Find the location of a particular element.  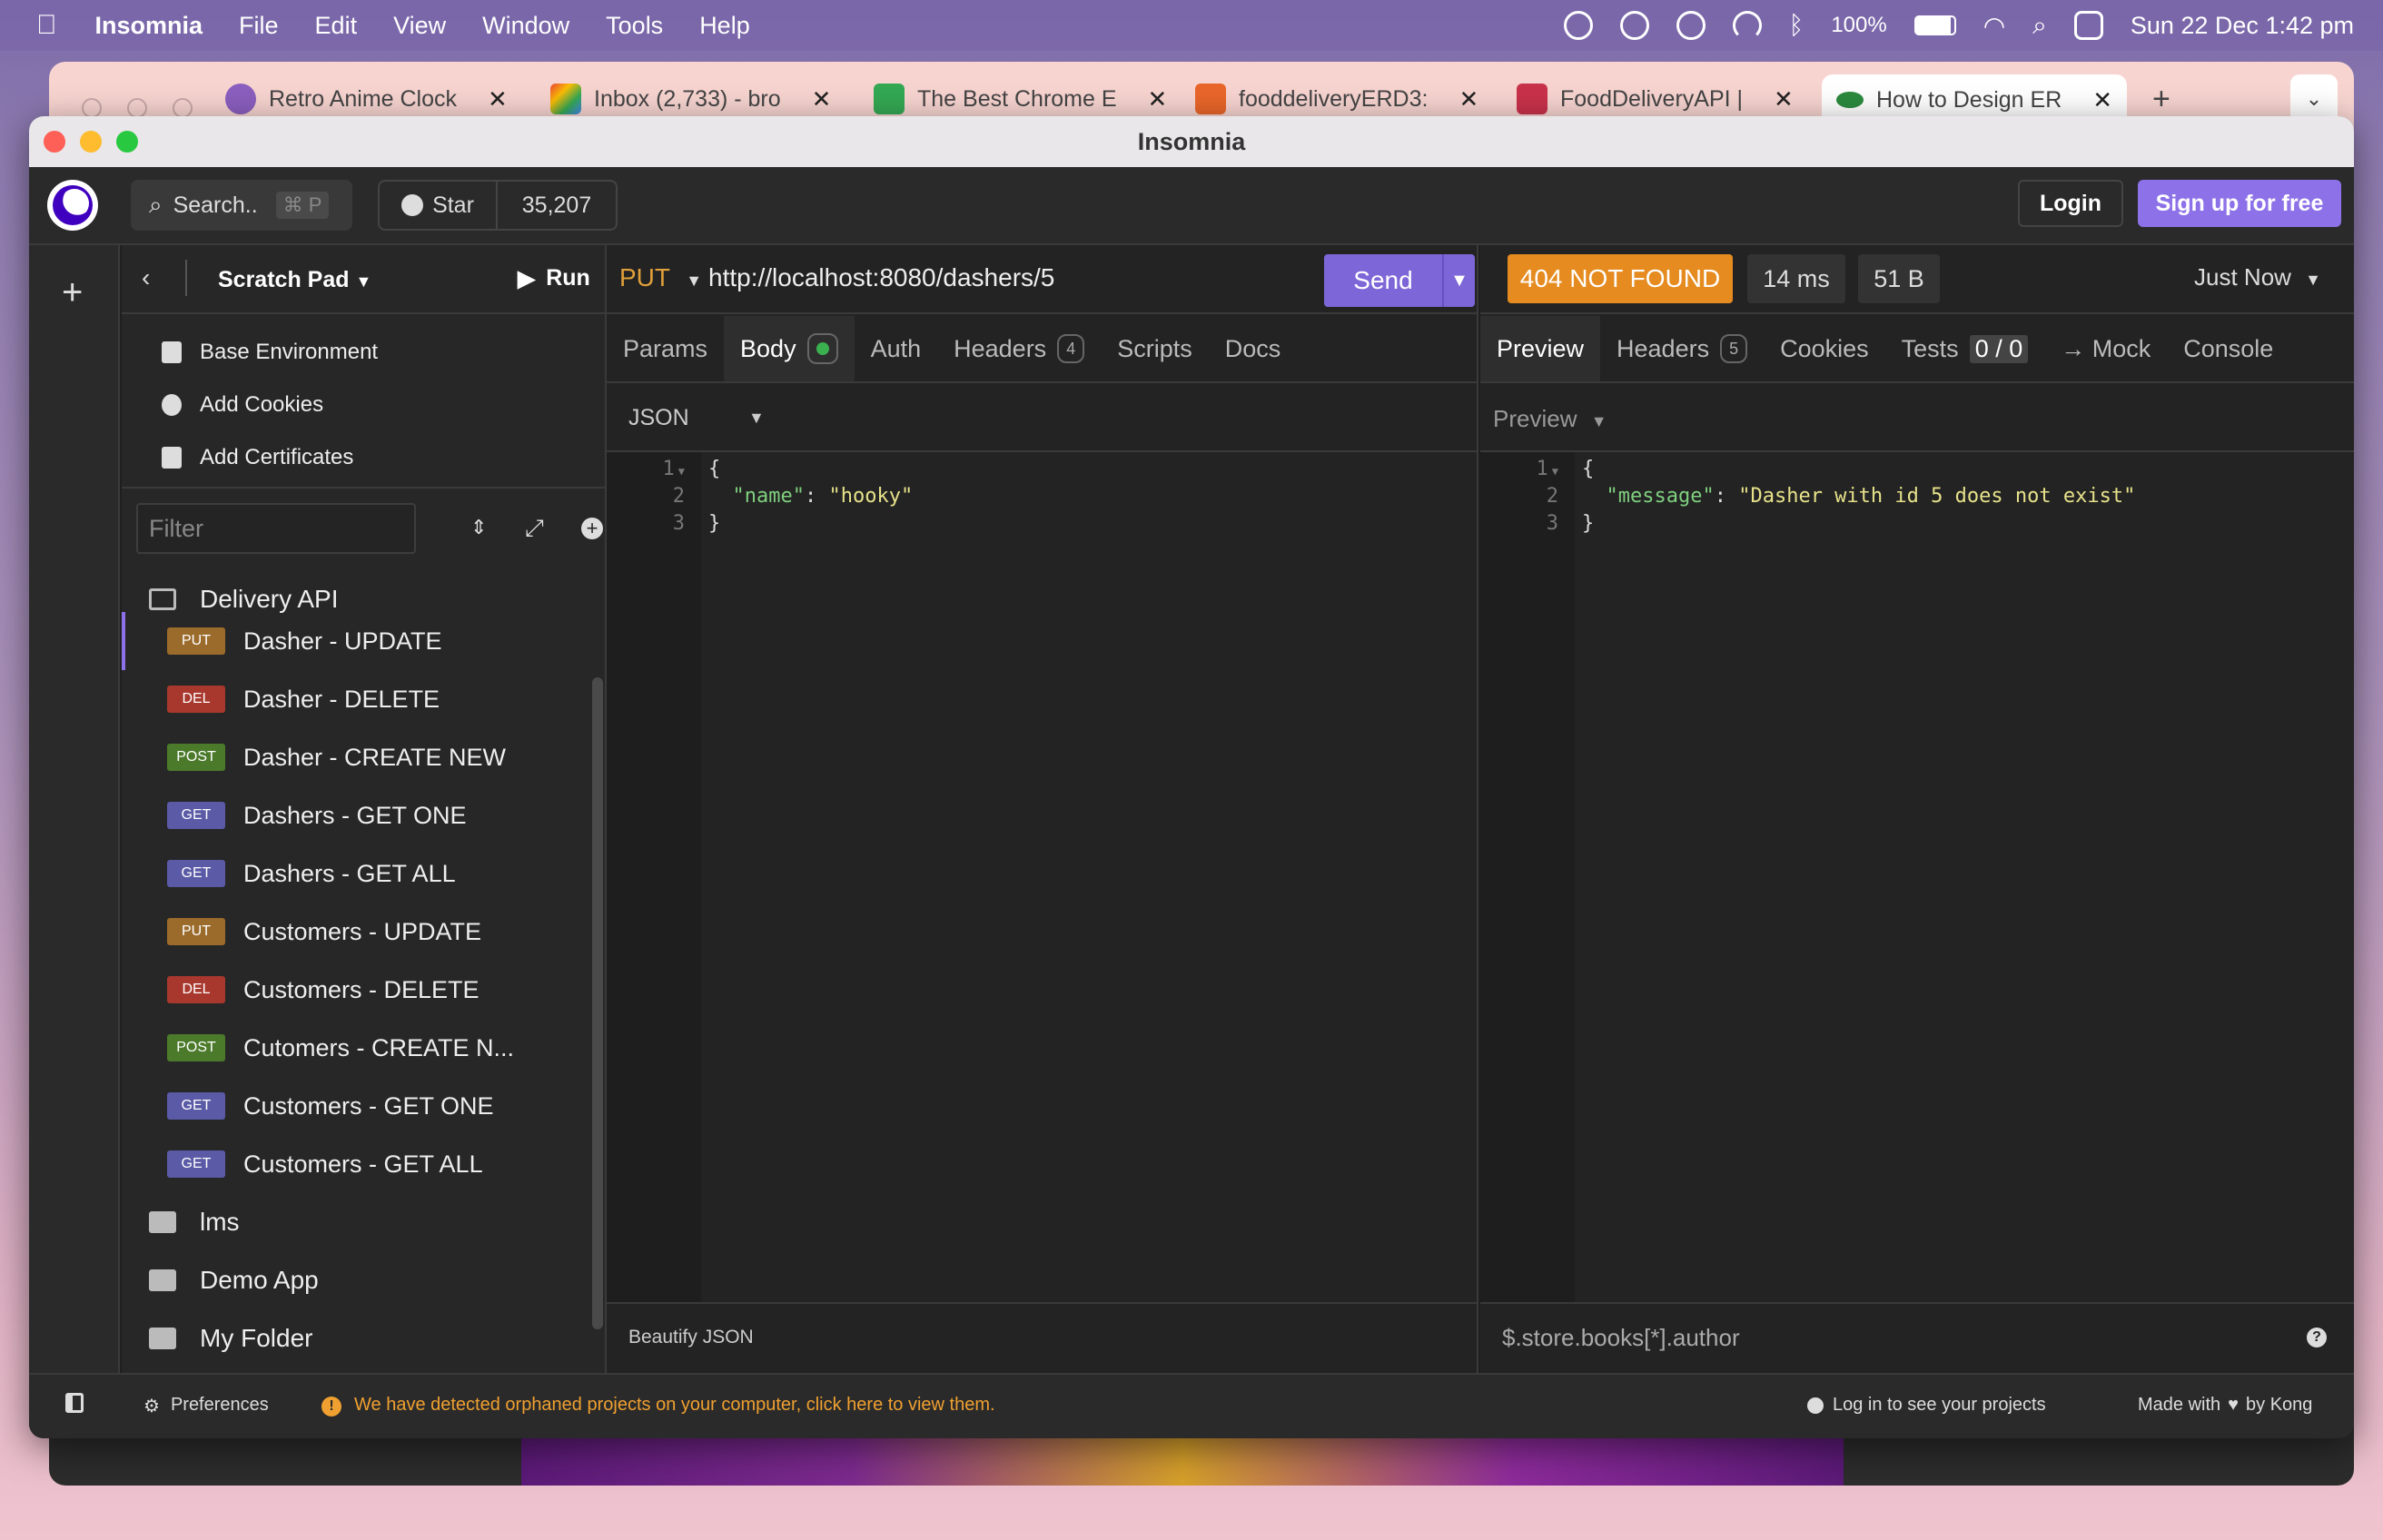

battery-icon is located at coordinates (1934, 25).